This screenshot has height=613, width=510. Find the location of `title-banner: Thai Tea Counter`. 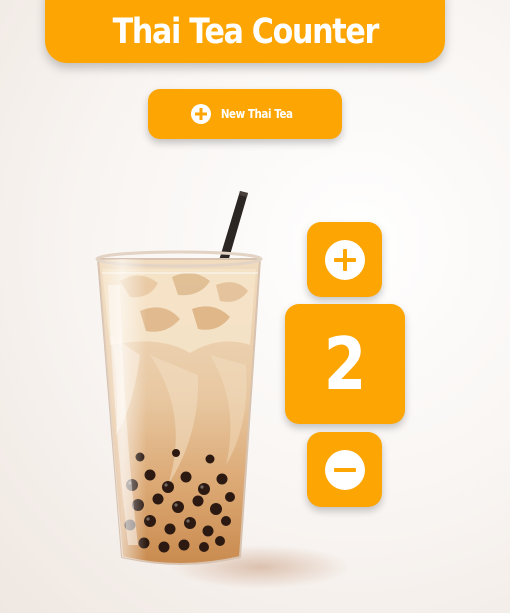

title-banner: Thai Tea Counter is located at coordinates (245, 31).